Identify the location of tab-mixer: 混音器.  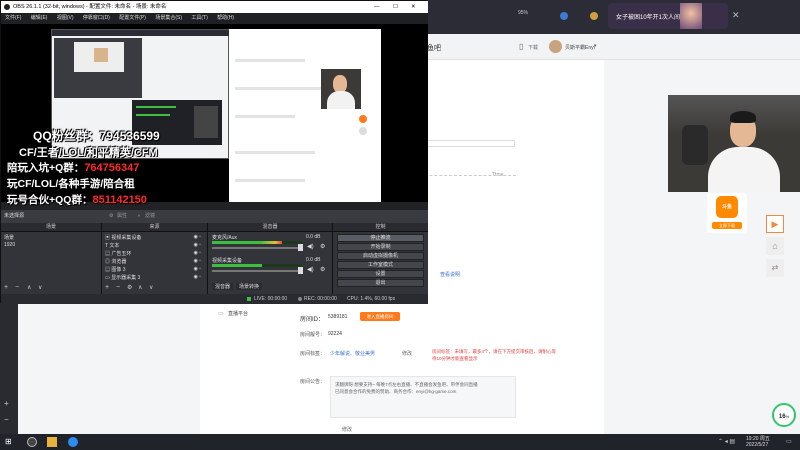
(223, 286).